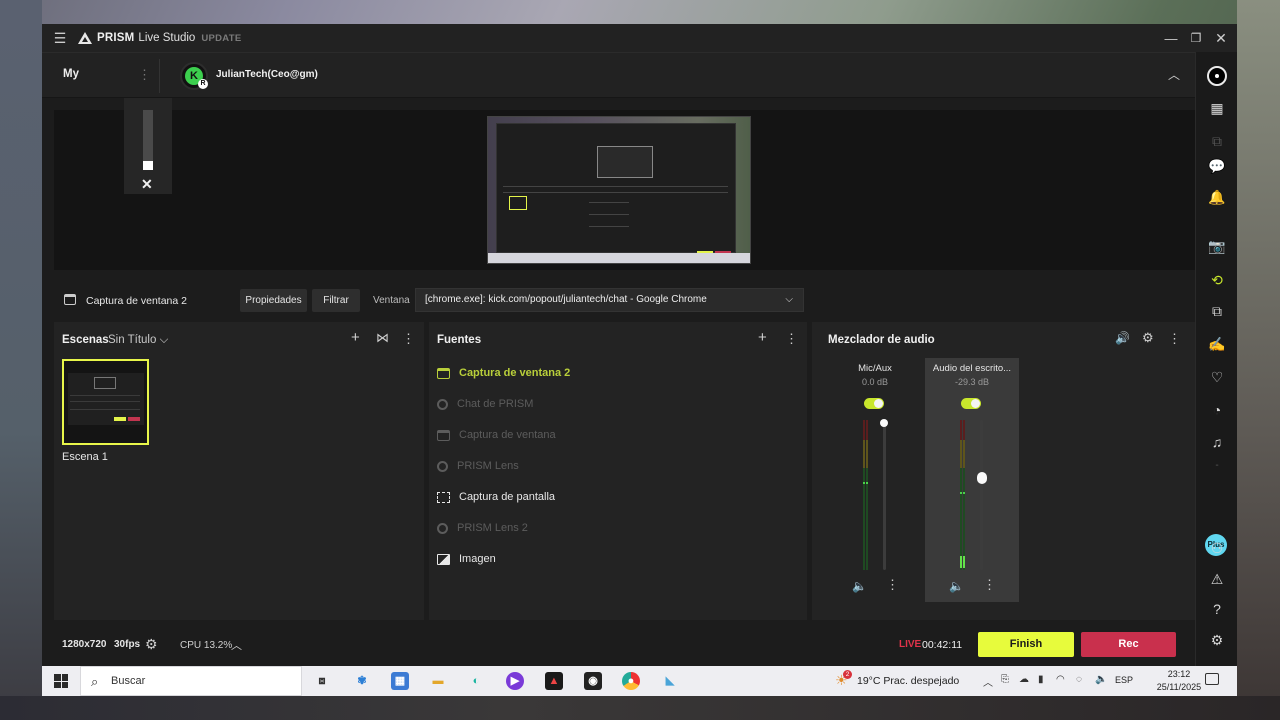  What do you see at coordinates (159, 76) in the screenshot?
I see `divider` at bounding box center [159, 76].